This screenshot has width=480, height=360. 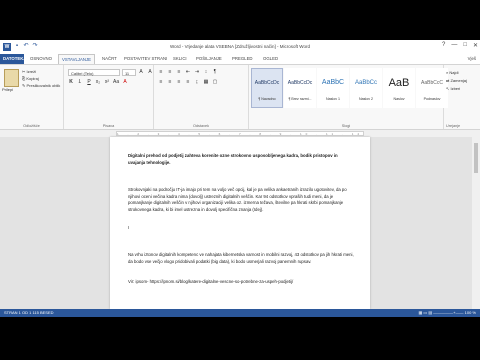 I want to click on bullets-button: ≡, so click(x=161, y=72).